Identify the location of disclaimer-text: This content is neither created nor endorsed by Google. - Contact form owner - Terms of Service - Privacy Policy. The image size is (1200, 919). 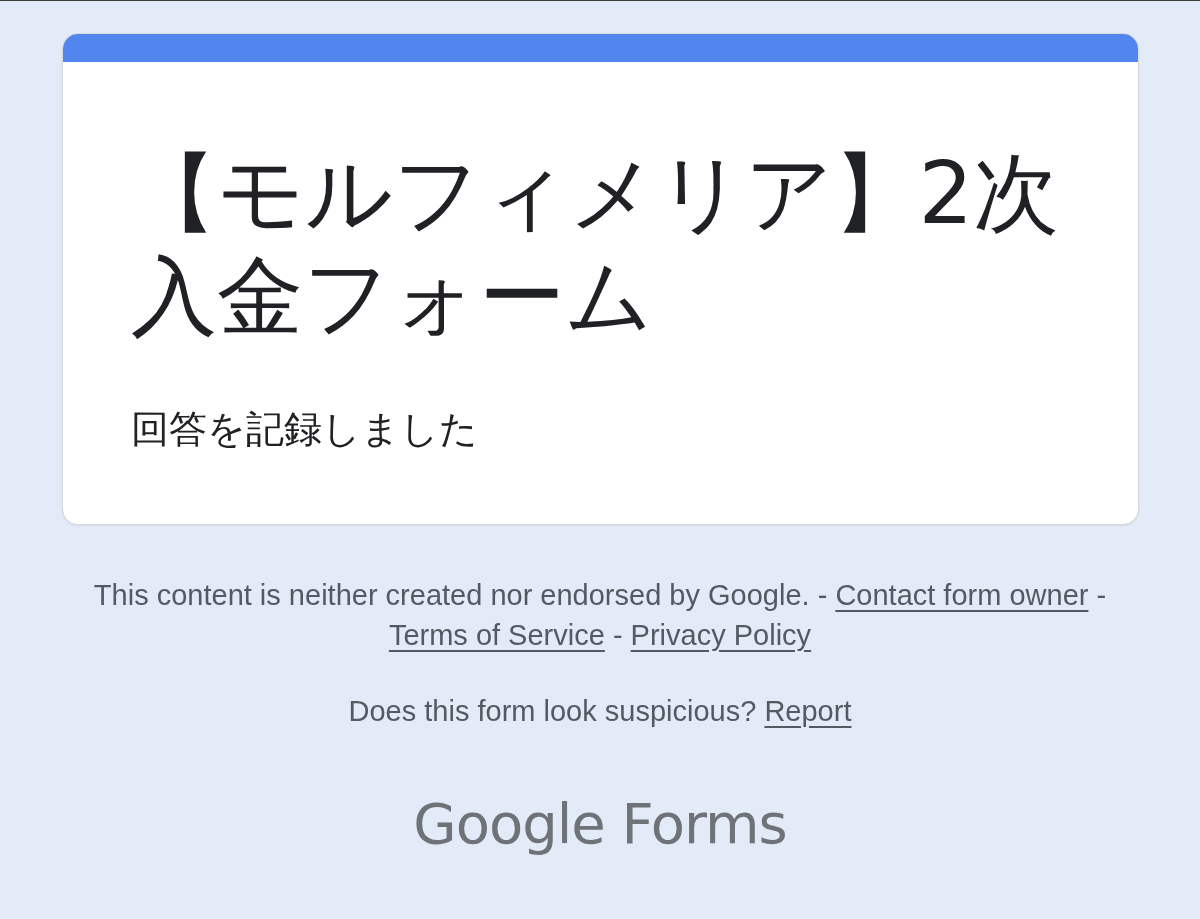
(600, 615).